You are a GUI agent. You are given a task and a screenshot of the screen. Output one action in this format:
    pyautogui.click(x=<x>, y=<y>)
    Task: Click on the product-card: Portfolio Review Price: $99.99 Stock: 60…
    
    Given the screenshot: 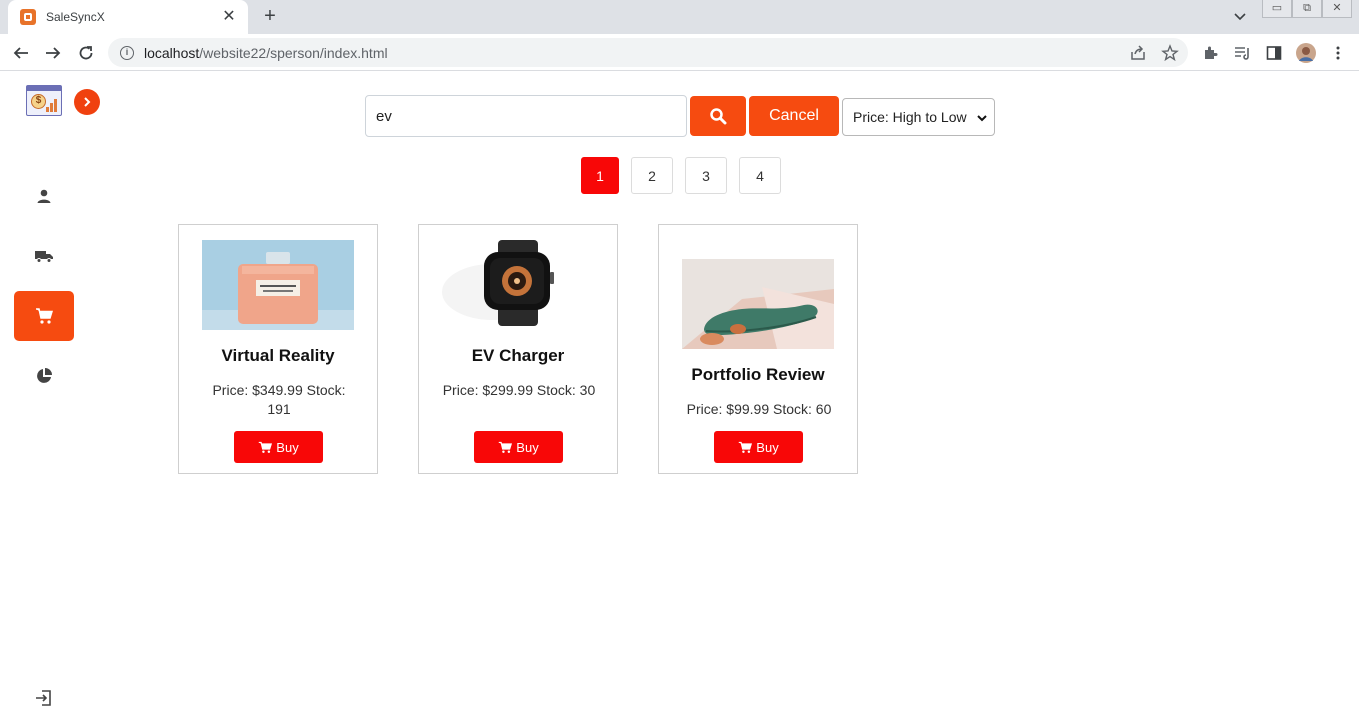 What is the action you would take?
    pyautogui.click(x=758, y=349)
    